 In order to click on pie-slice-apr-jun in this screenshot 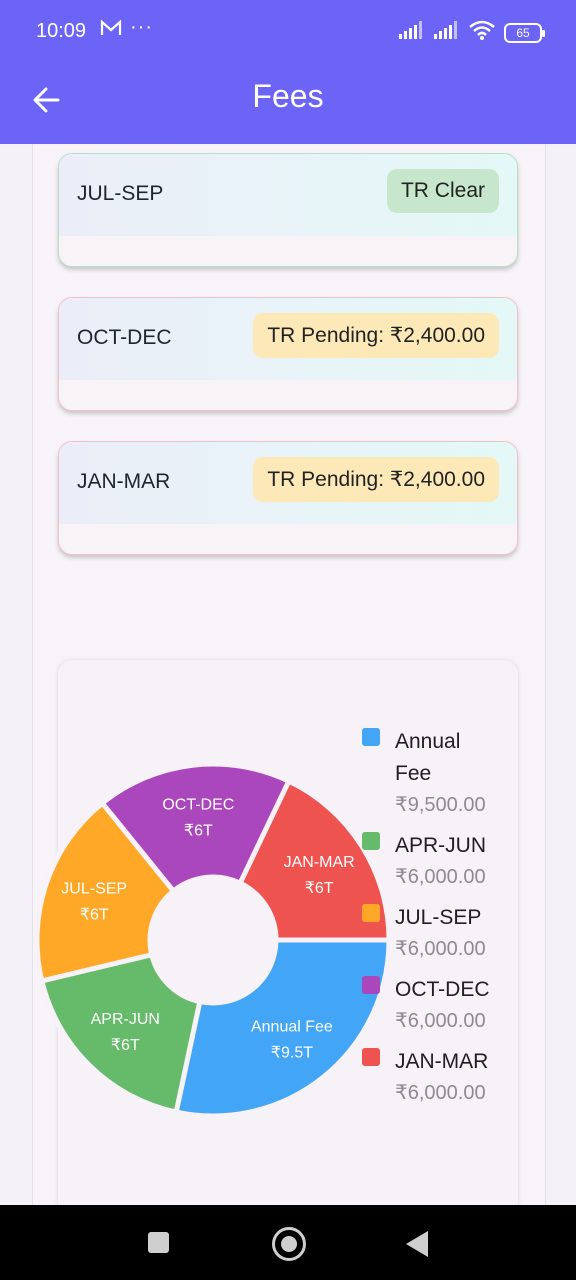, I will do `click(120, 1033)`.